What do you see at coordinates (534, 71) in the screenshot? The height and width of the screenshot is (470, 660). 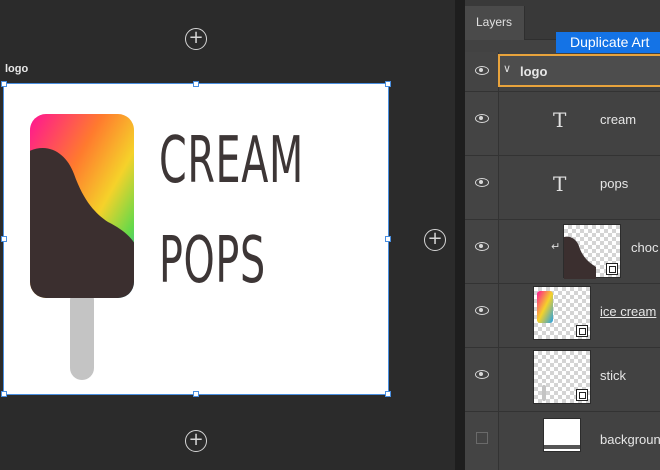 I see `layer-name: logo` at bounding box center [534, 71].